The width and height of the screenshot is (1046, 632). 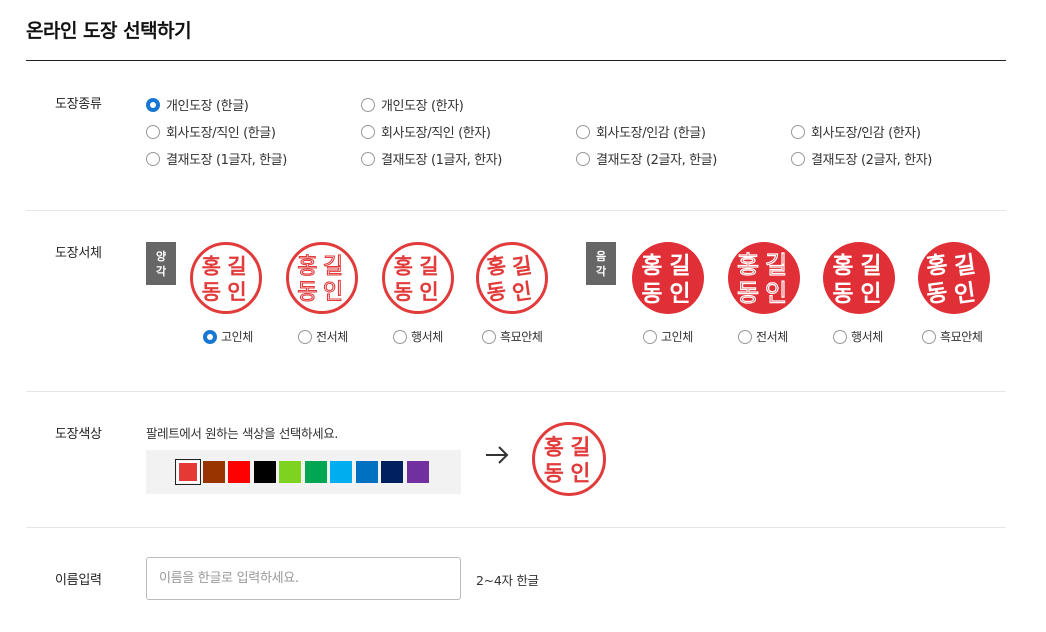 What do you see at coordinates (601, 256) in the screenshot?
I see `negative-tag-char: 음` at bounding box center [601, 256].